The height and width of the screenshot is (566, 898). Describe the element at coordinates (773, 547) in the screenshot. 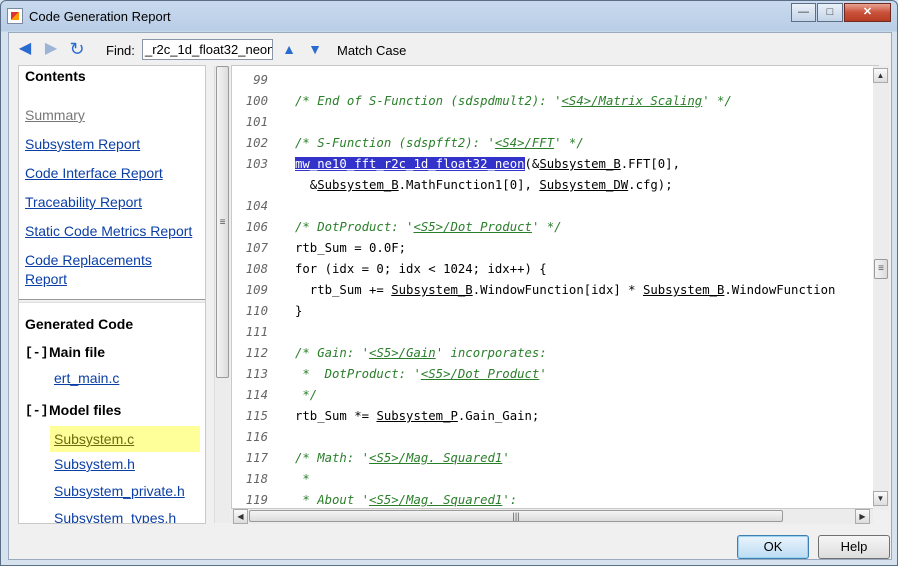

I see `ok-button: OK` at that location.